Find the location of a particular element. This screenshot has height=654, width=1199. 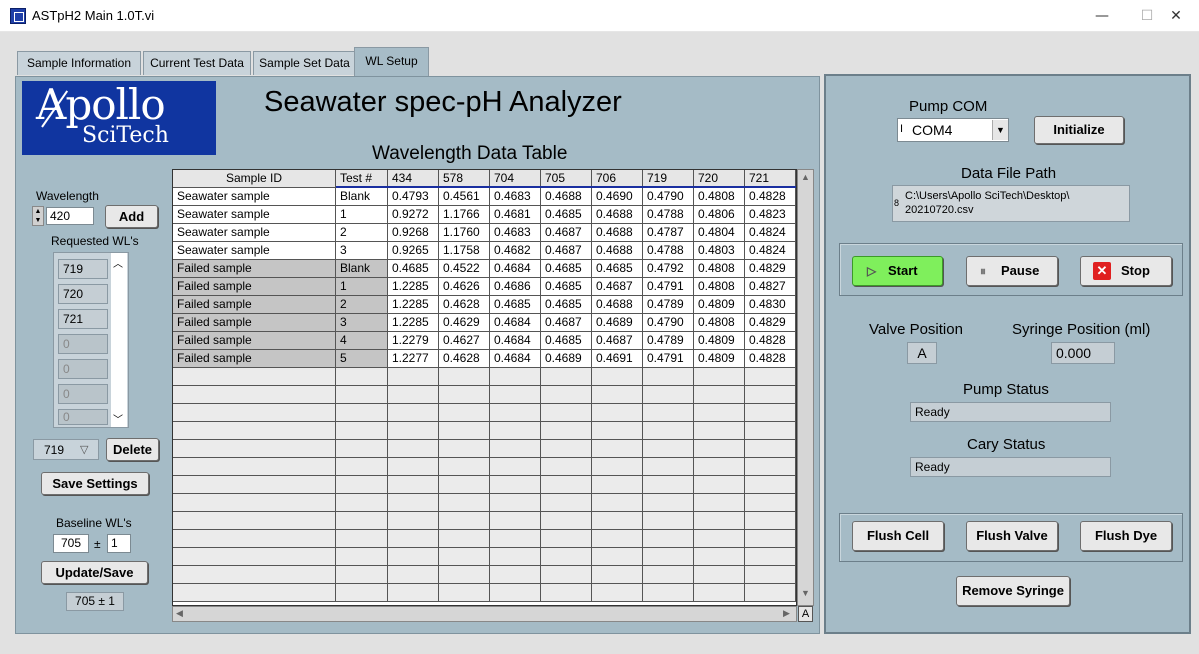

table-cell-value: 0.4824 is located at coordinates (770, 233).